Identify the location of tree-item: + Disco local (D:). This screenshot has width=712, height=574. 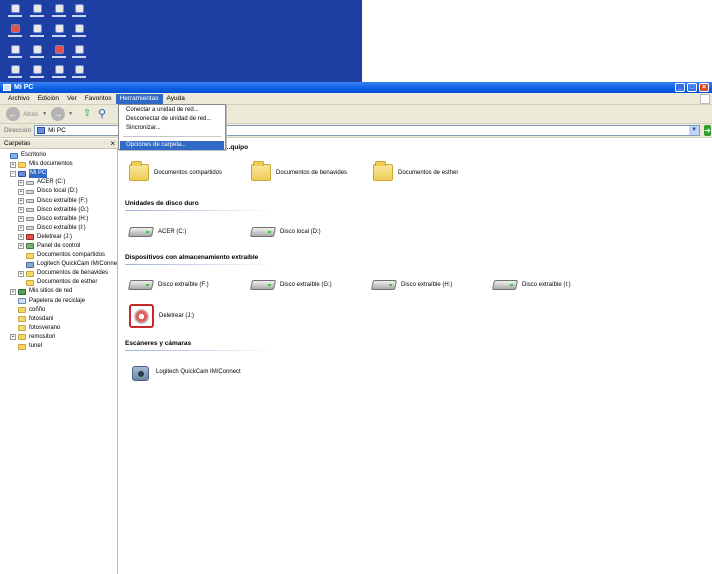
(59, 191).